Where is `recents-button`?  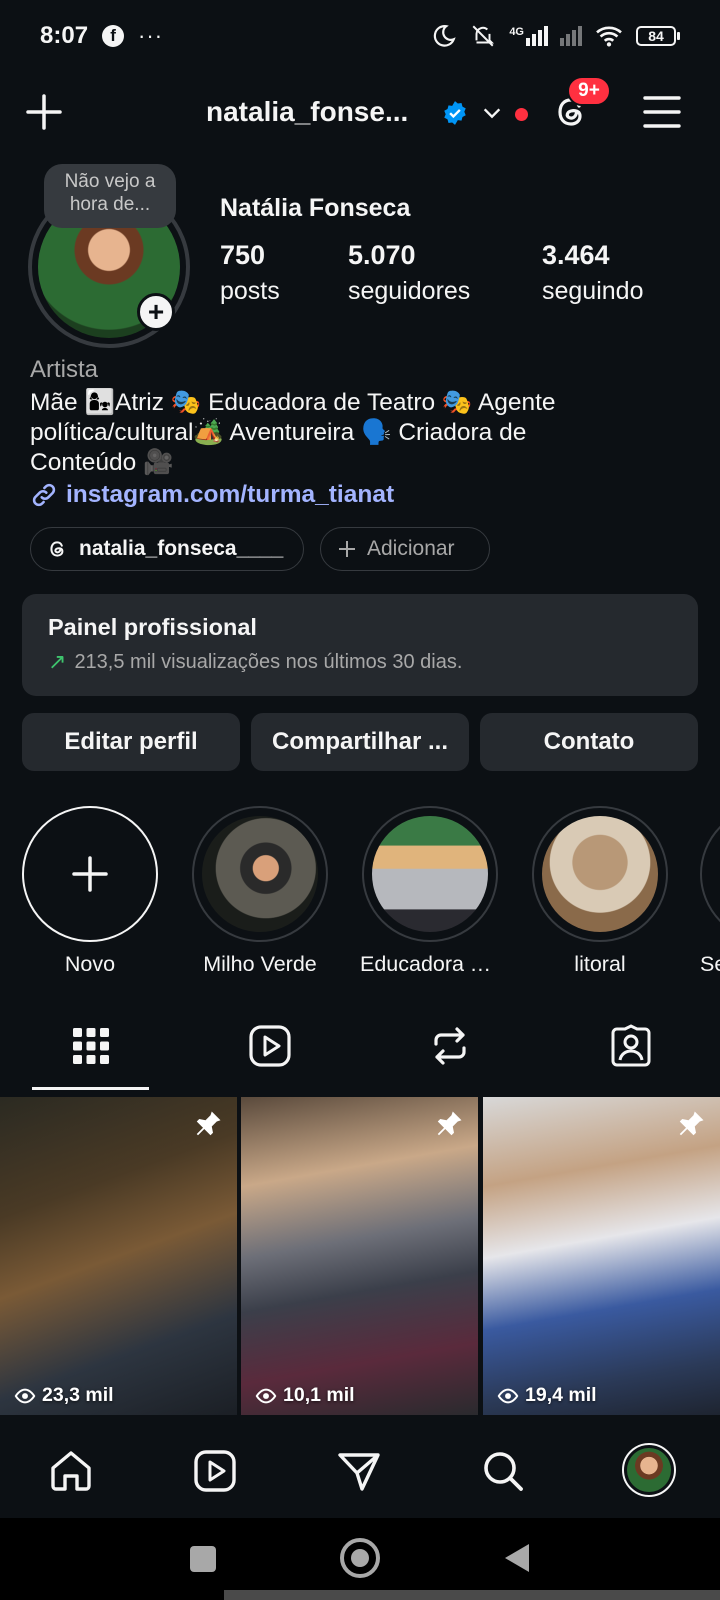
recents-button is located at coordinates (203, 1559).